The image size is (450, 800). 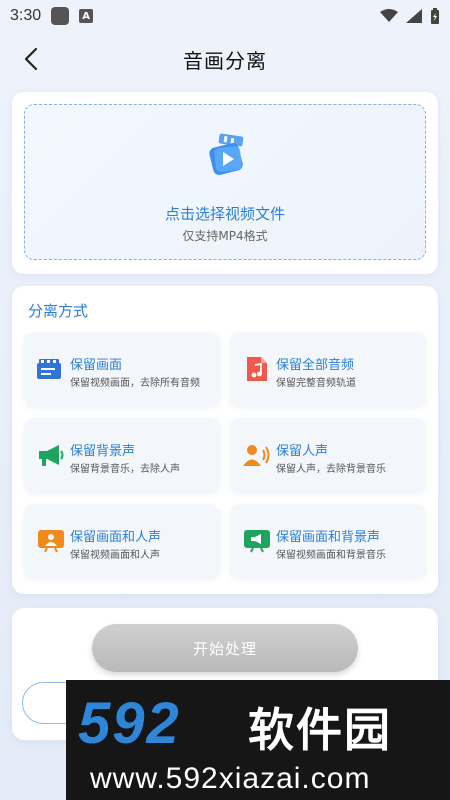 What do you see at coordinates (331, 555) in the screenshot?
I see `option-desc: 保留视频画面和背景音乐` at bounding box center [331, 555].